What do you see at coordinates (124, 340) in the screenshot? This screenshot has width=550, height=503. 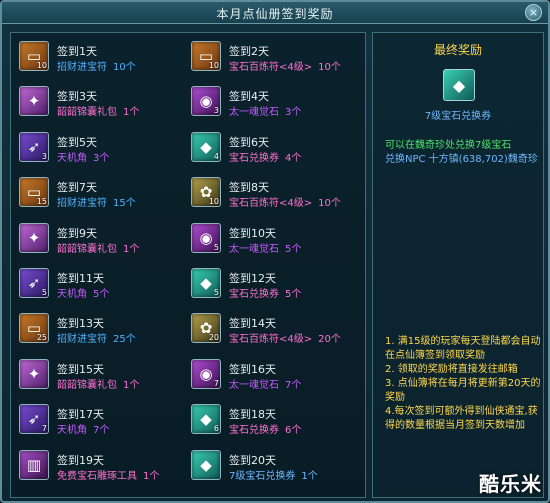 I see `reward-count: 25个` at bounding box center [124, 340].